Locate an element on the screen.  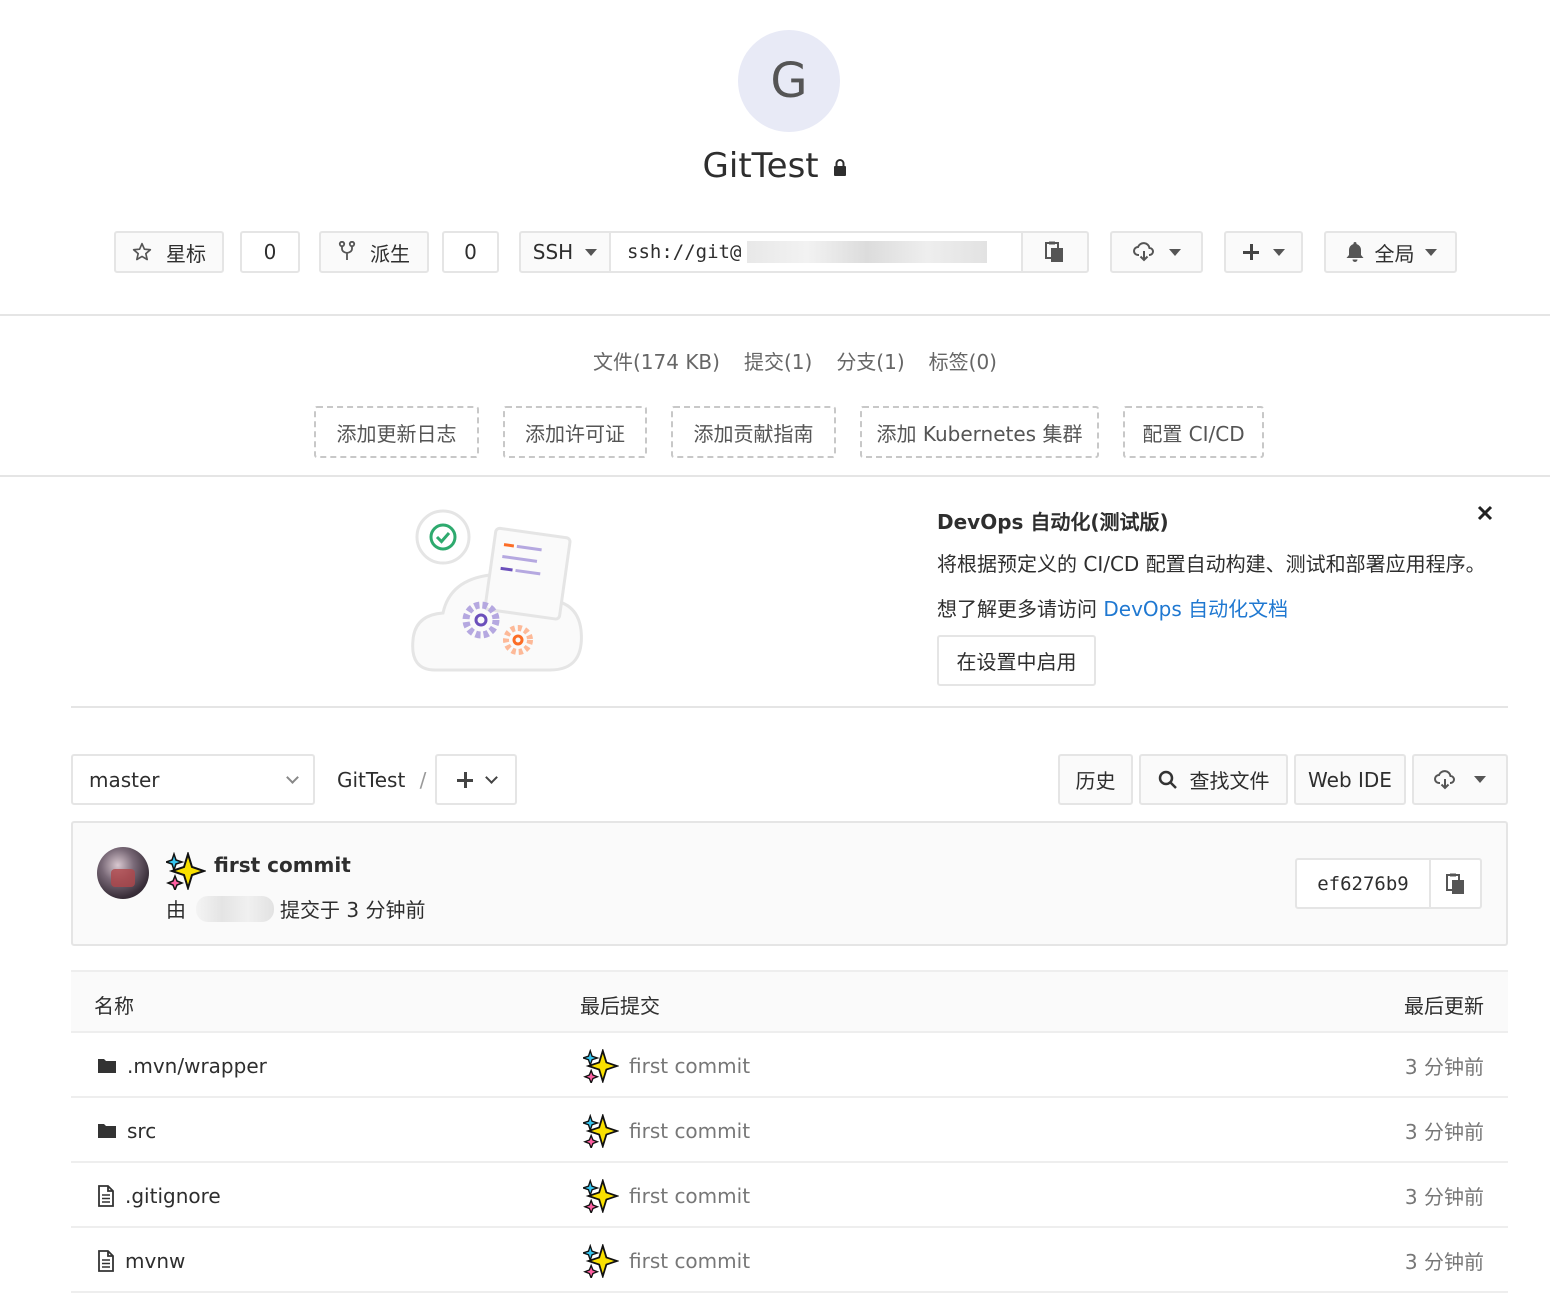
star-button: 星标 is located at coordinates (169, 252).